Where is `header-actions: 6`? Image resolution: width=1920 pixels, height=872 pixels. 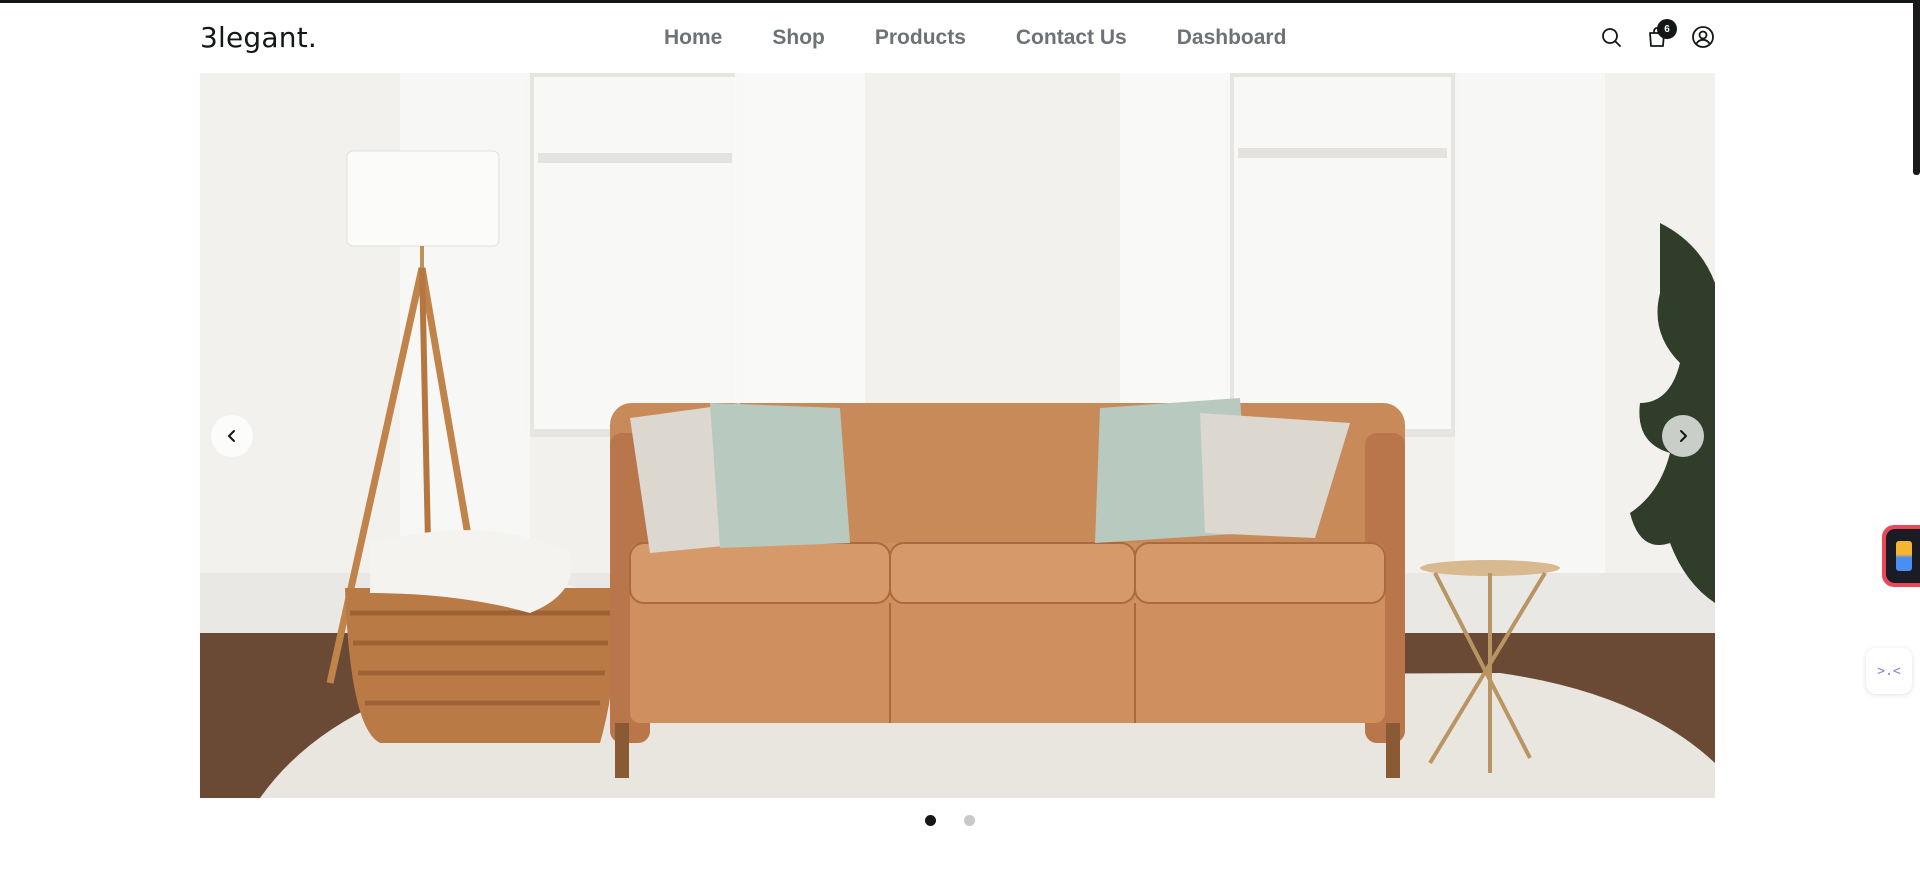 header-actions: 6 is located at coordinates (1657, 34).